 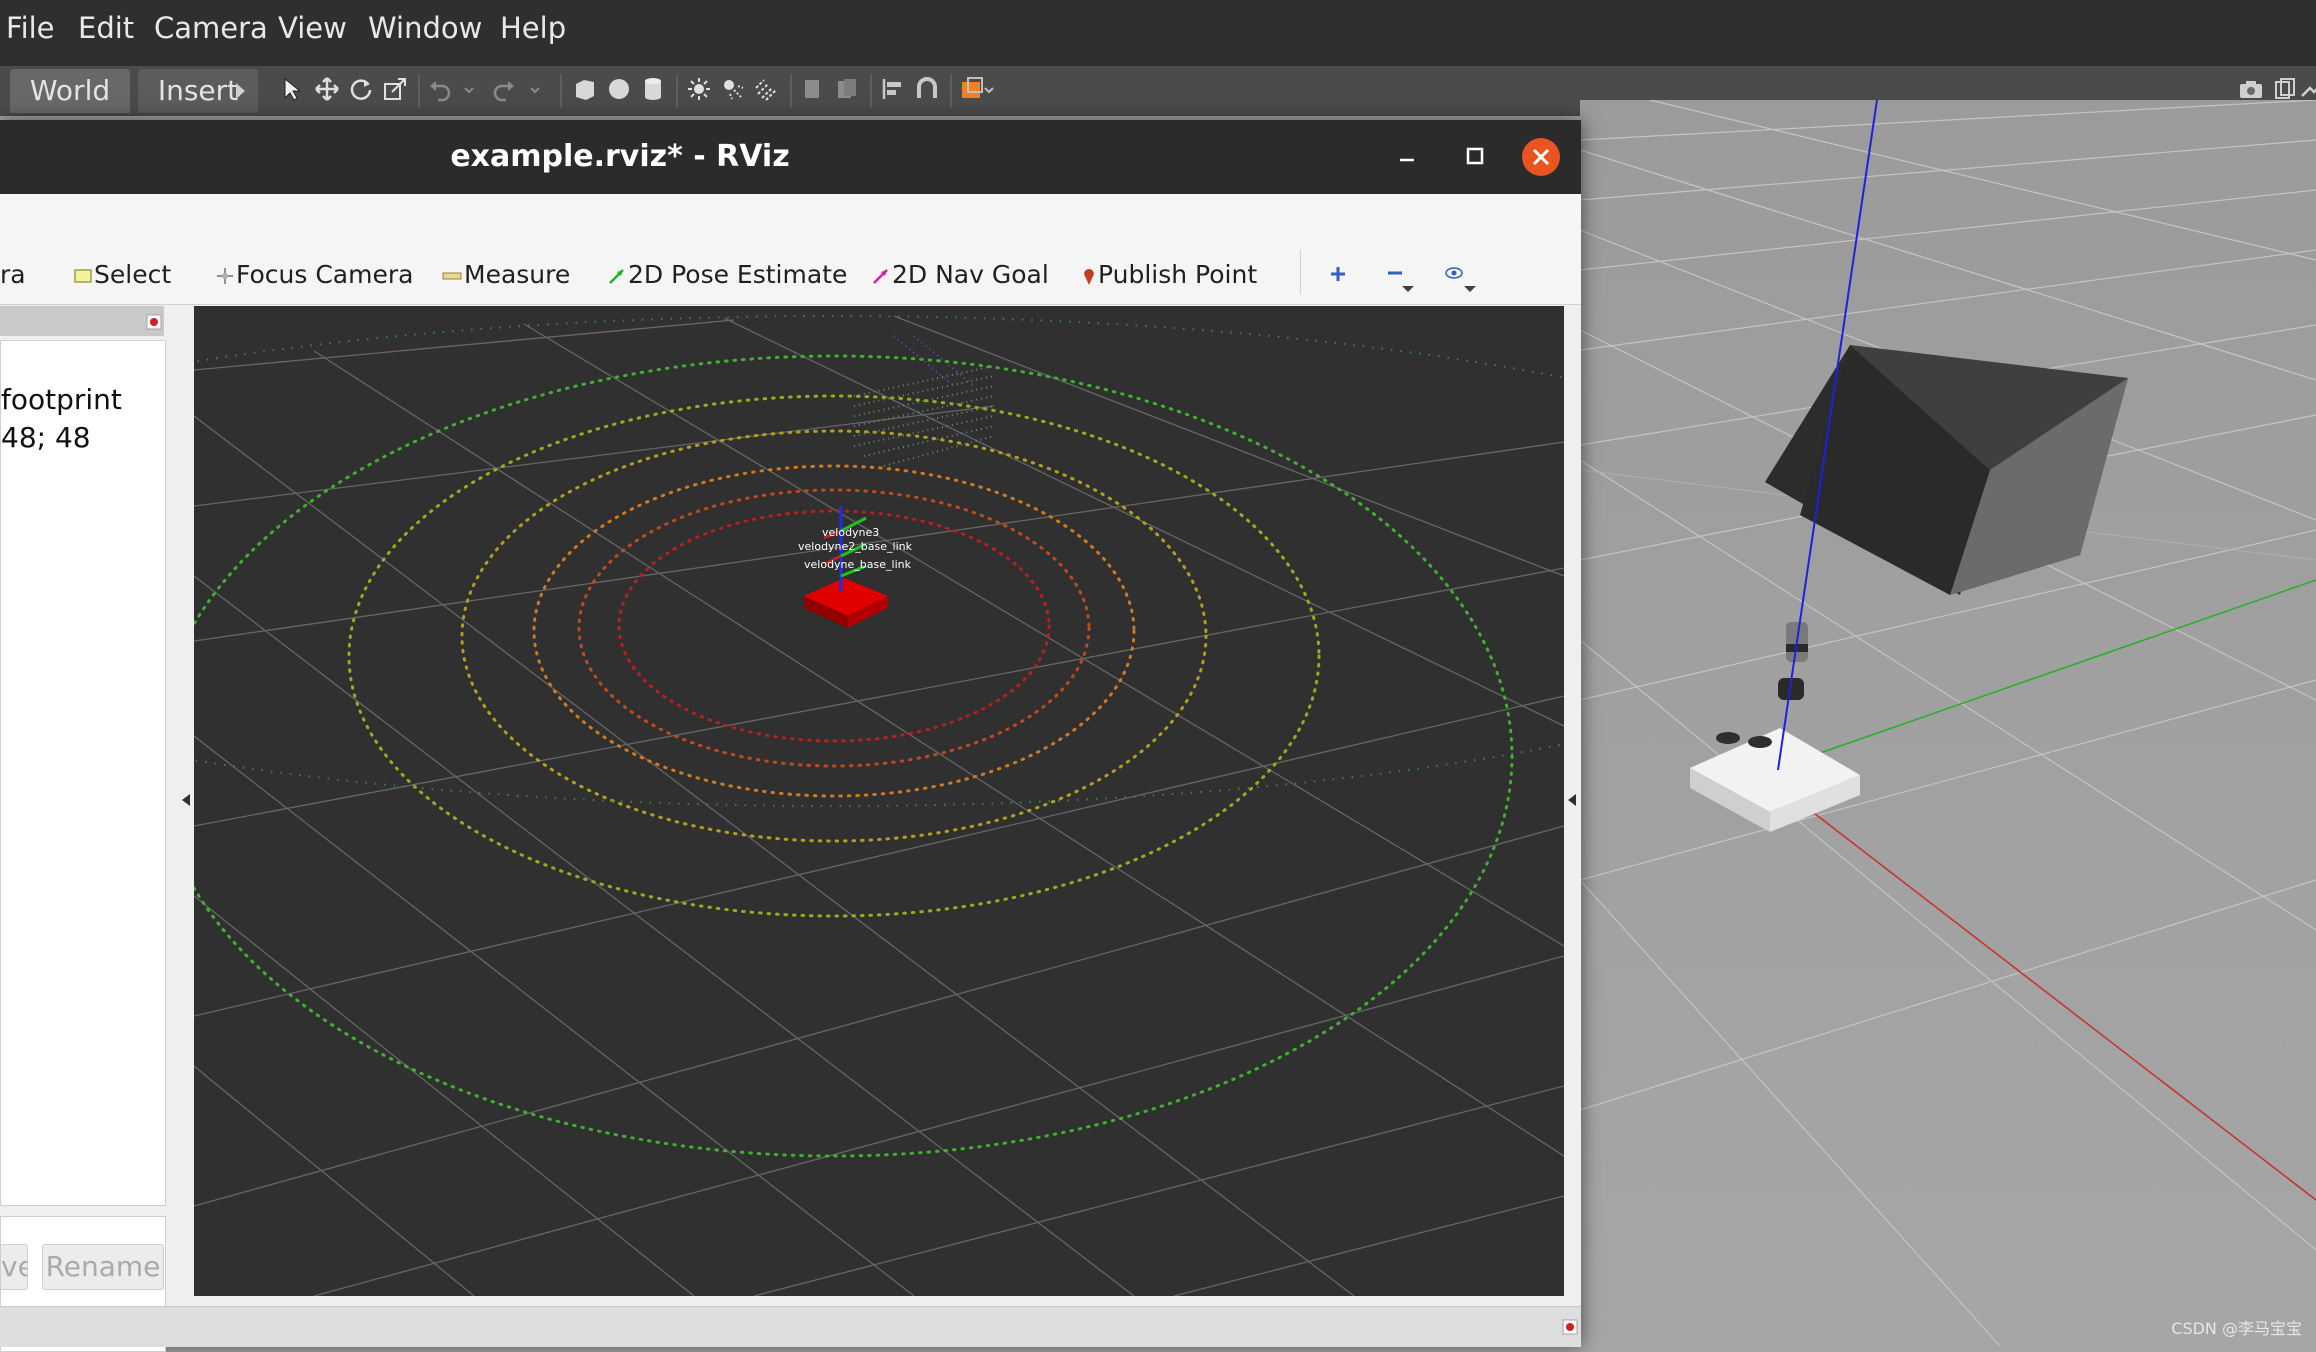 I want to click on bottom-panel-close-icon, so click(x=1570, y=1327).